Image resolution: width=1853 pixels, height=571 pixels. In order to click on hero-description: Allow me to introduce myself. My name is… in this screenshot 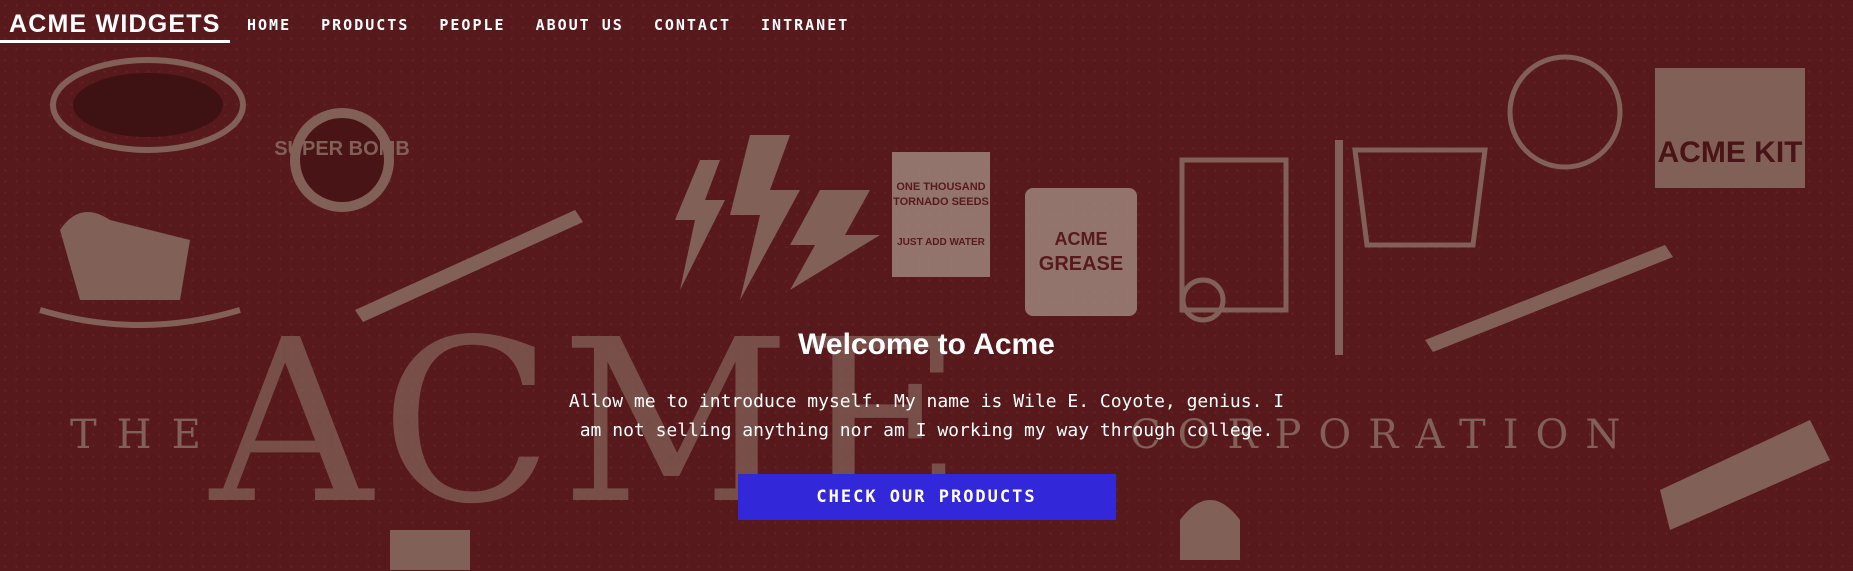, I will do `click(926, 416)`.